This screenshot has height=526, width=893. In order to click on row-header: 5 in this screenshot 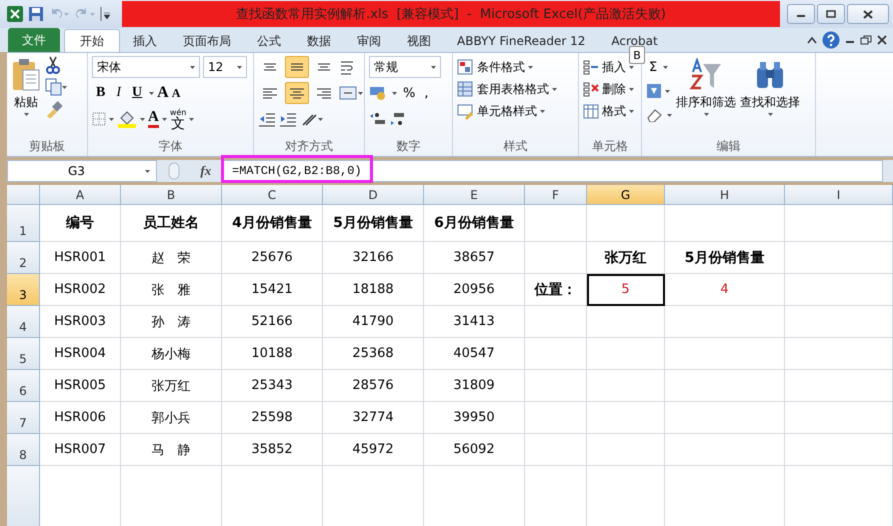, I will do `click(23, 354)`.